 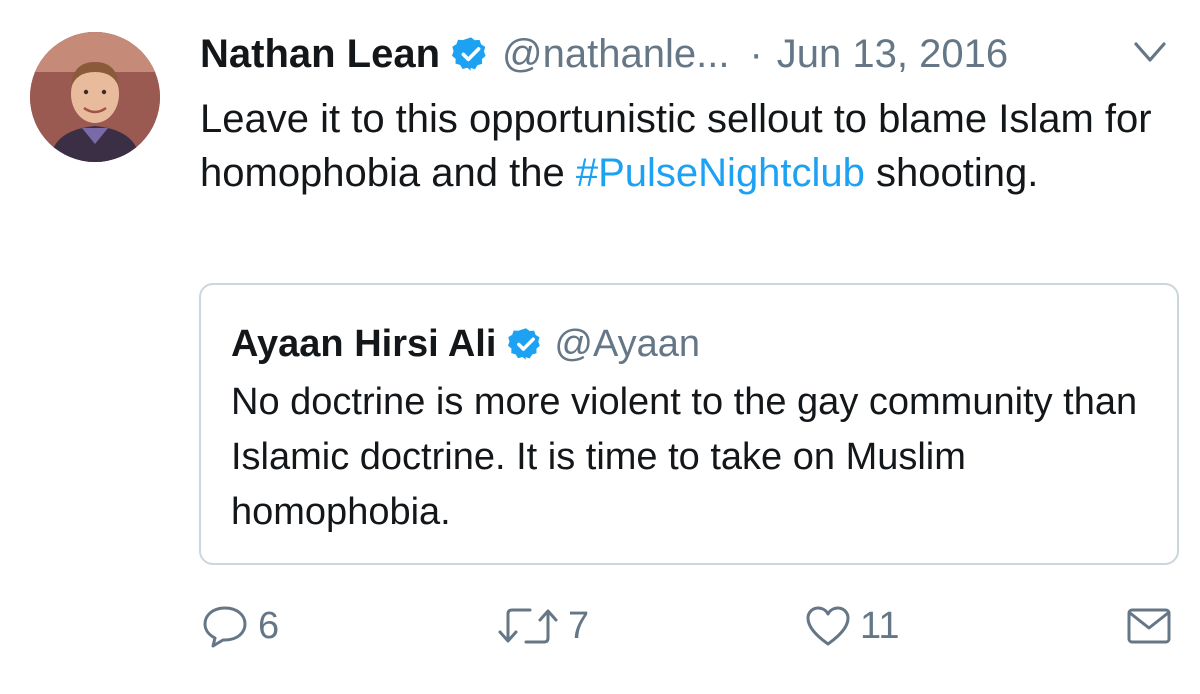 I want to click on tweet-text-after: shooting., so click(x=951, y=173).